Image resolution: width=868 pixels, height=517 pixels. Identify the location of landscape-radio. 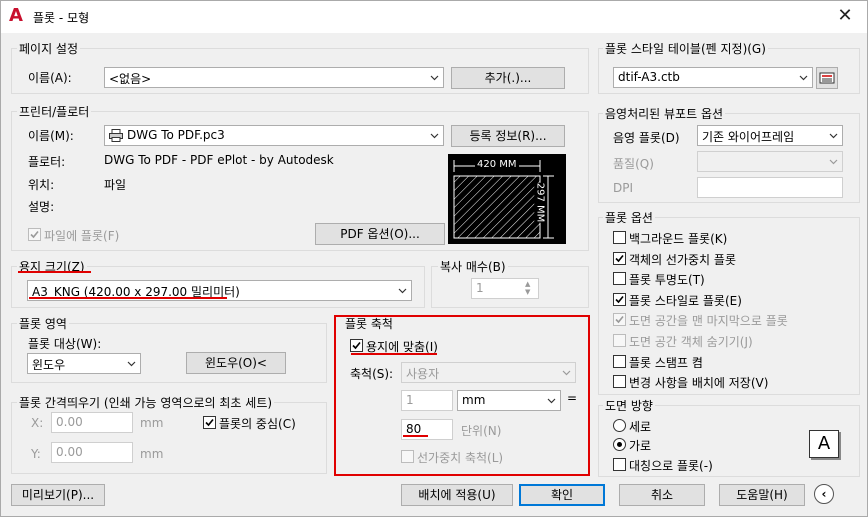
(619, 444).